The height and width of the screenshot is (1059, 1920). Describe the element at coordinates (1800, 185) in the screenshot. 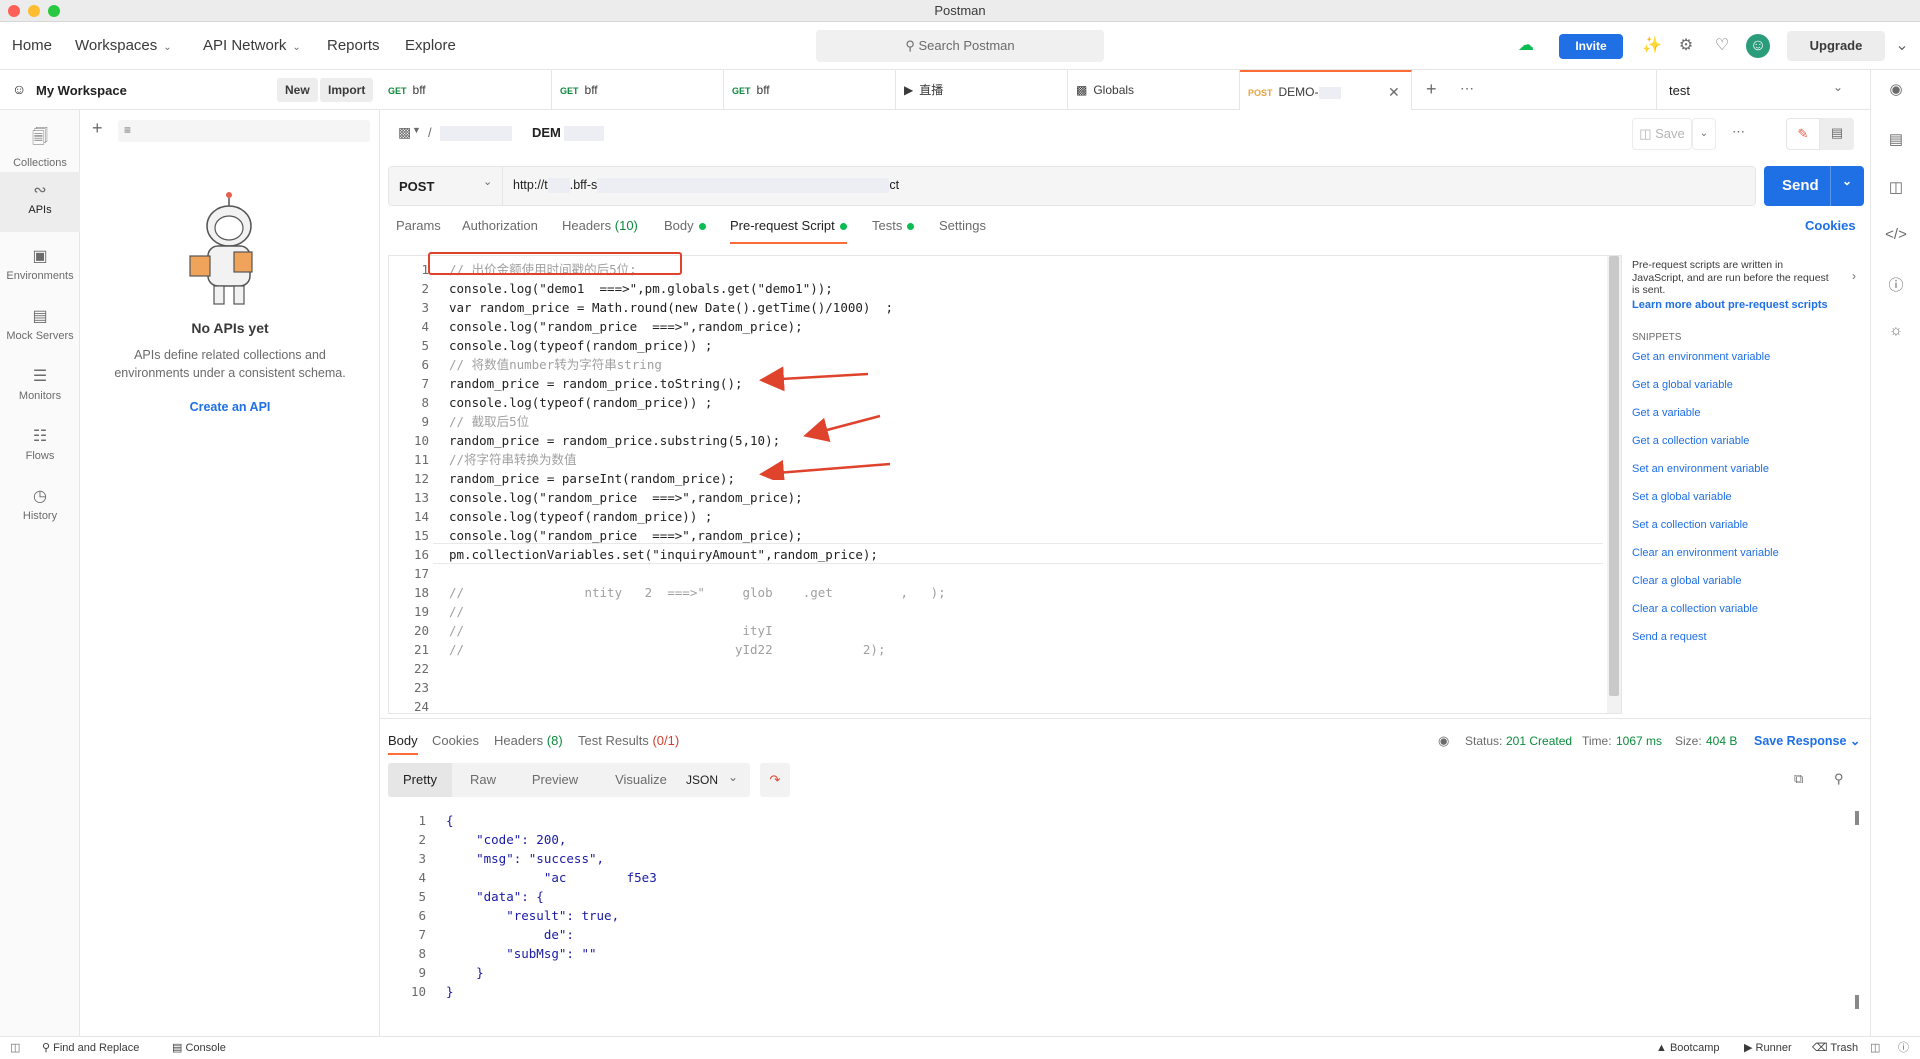

I see `send-button: Send` at that location.